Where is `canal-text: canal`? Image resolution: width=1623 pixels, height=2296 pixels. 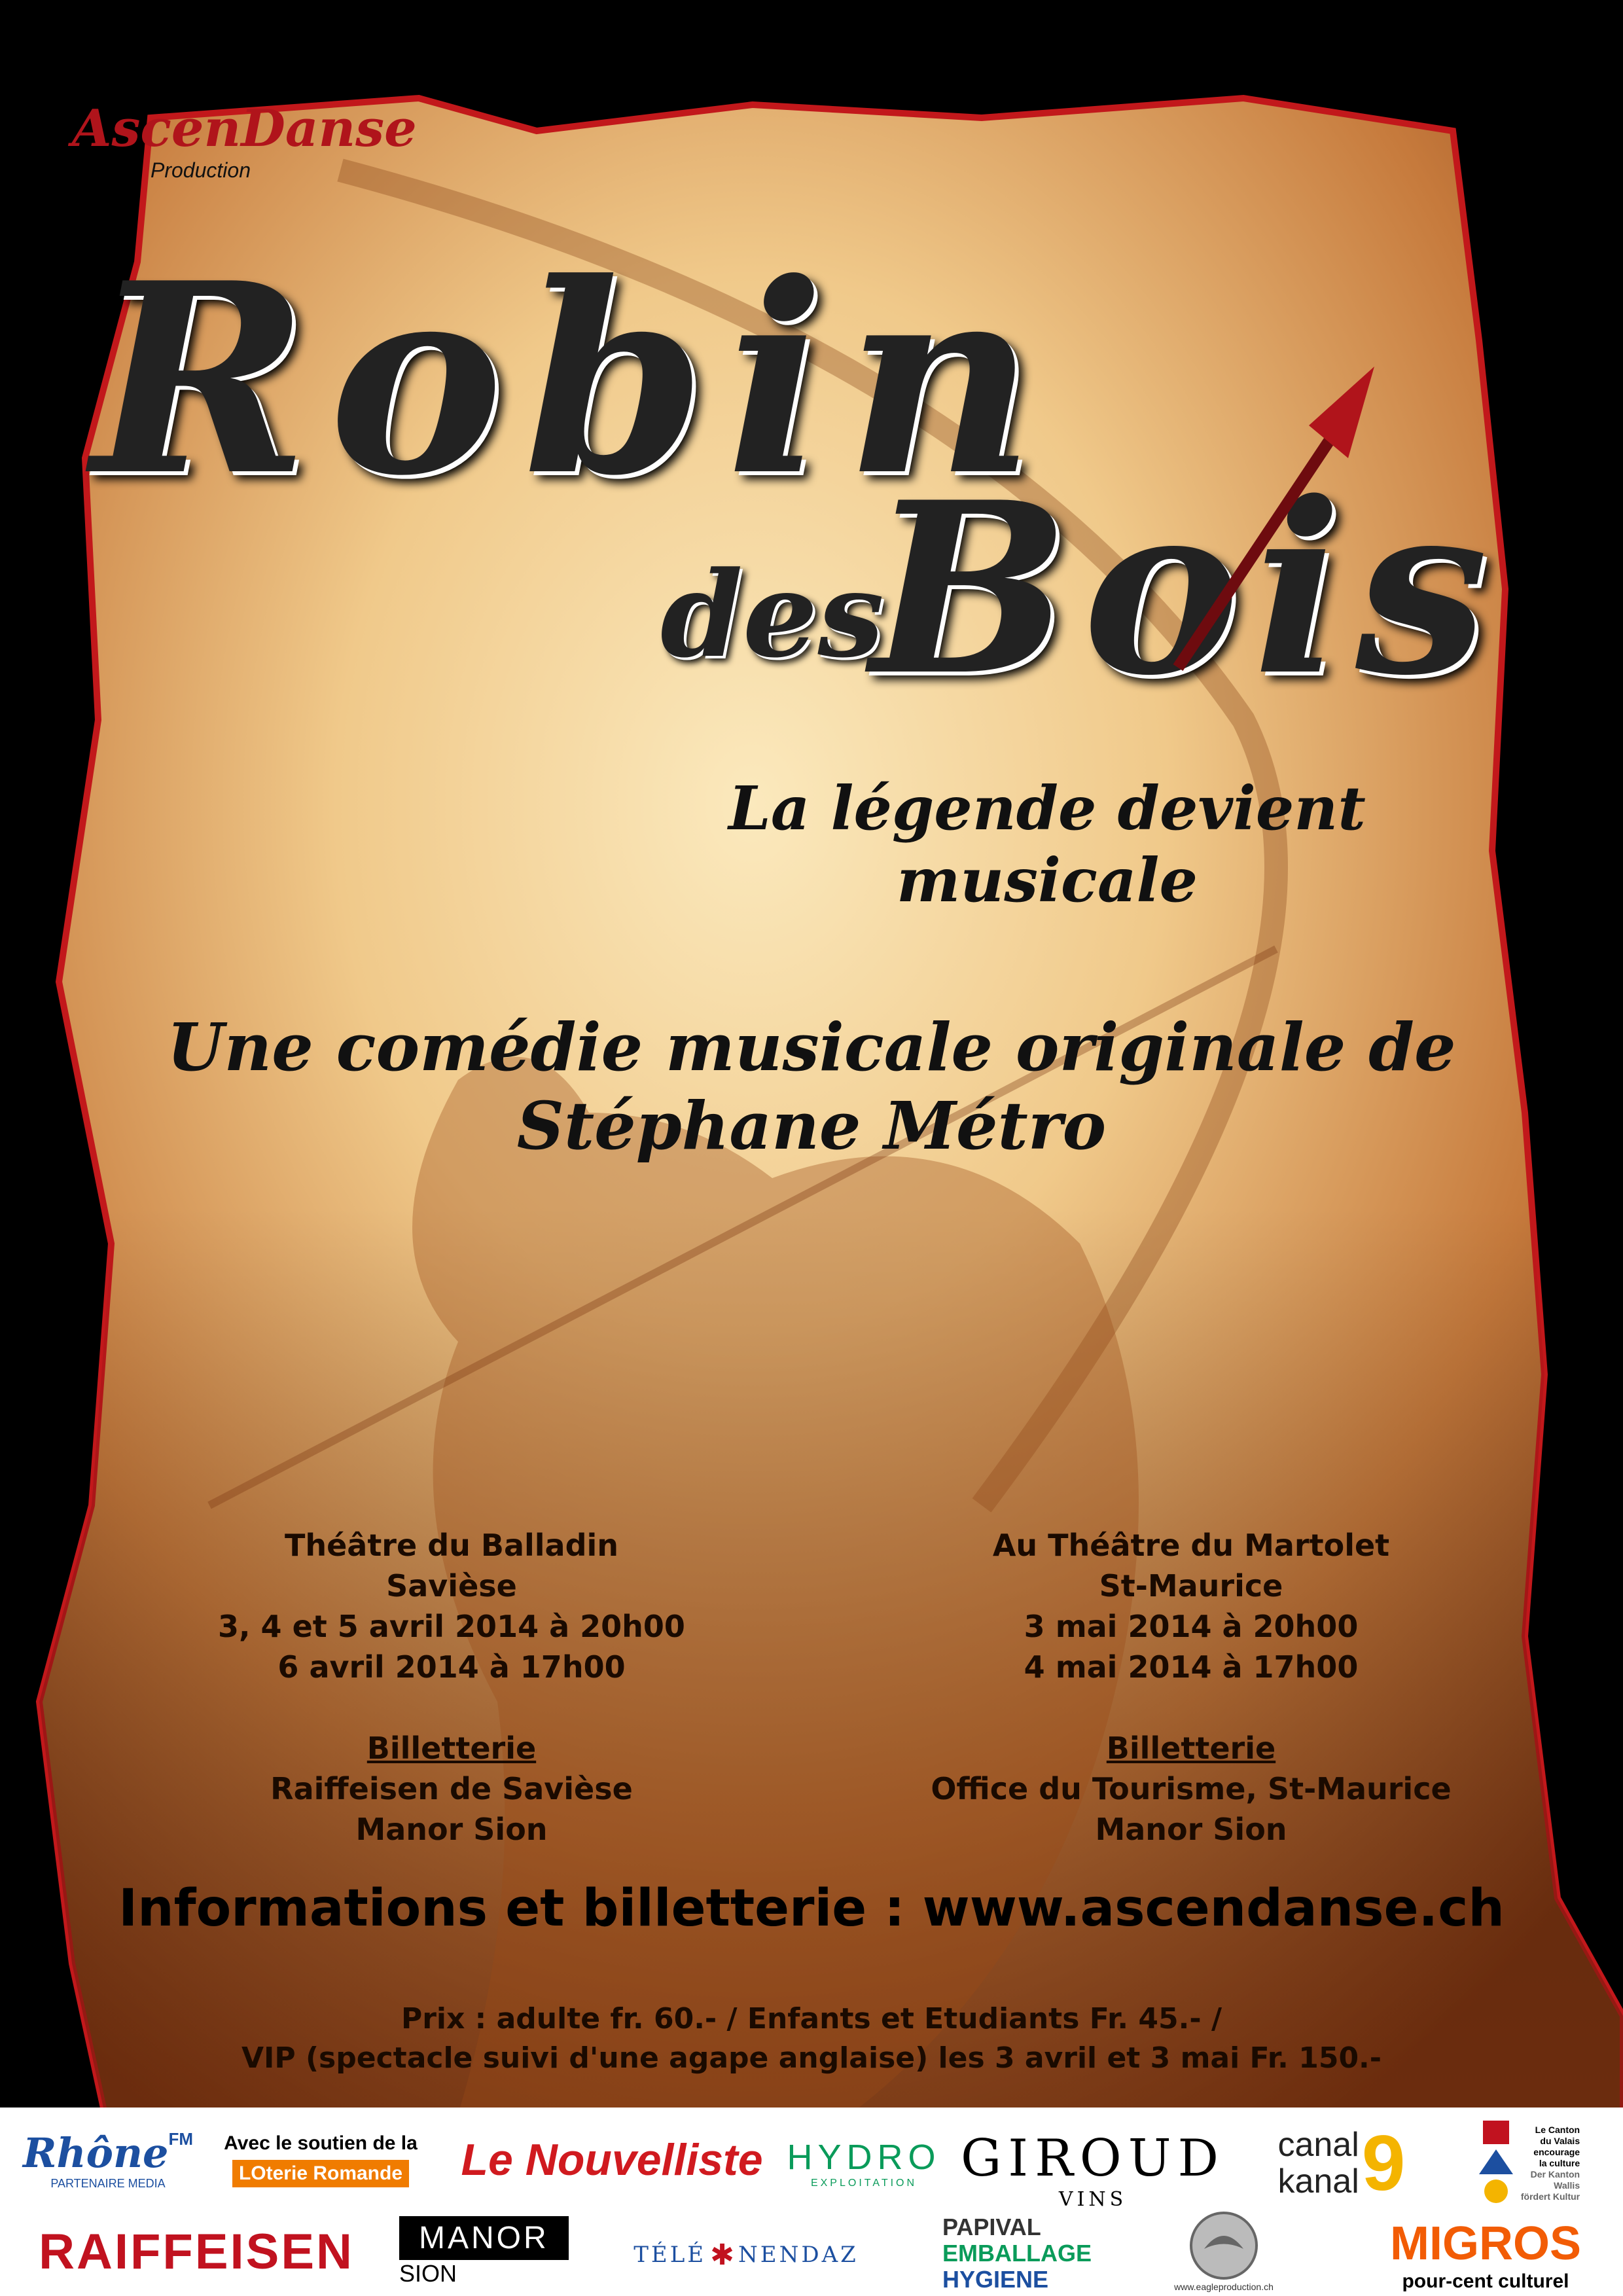
canal-text: canal is located at coordinates (1318, 2145).